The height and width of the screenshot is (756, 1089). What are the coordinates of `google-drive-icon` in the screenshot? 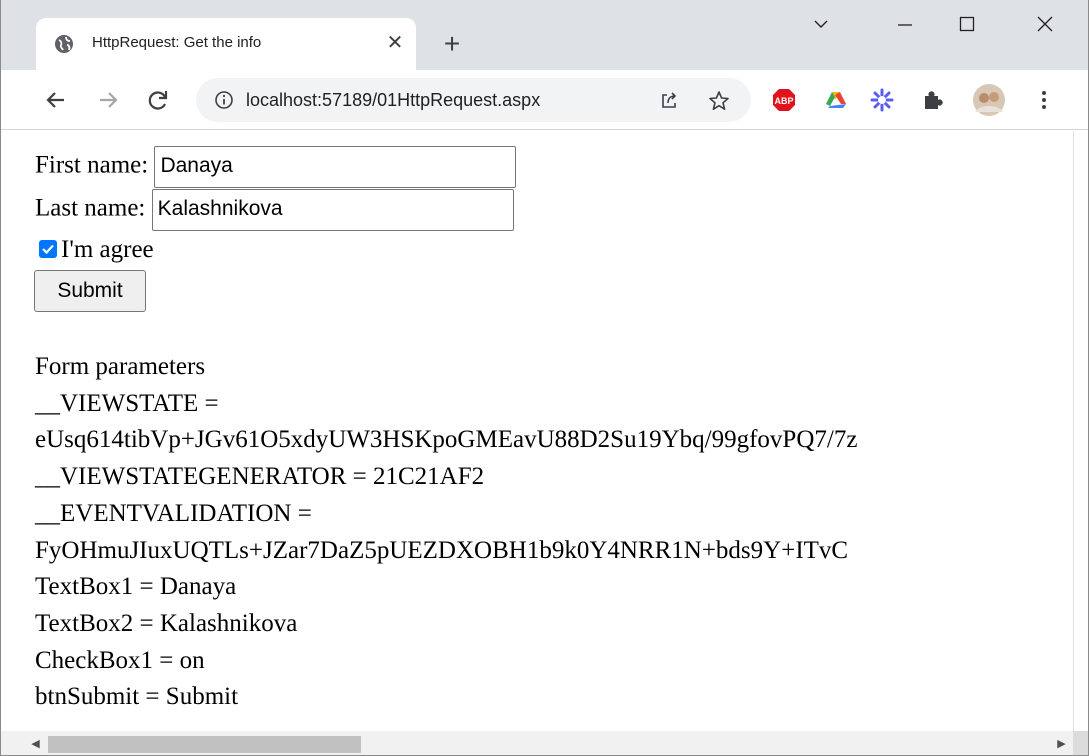 It's located at (836, 100).